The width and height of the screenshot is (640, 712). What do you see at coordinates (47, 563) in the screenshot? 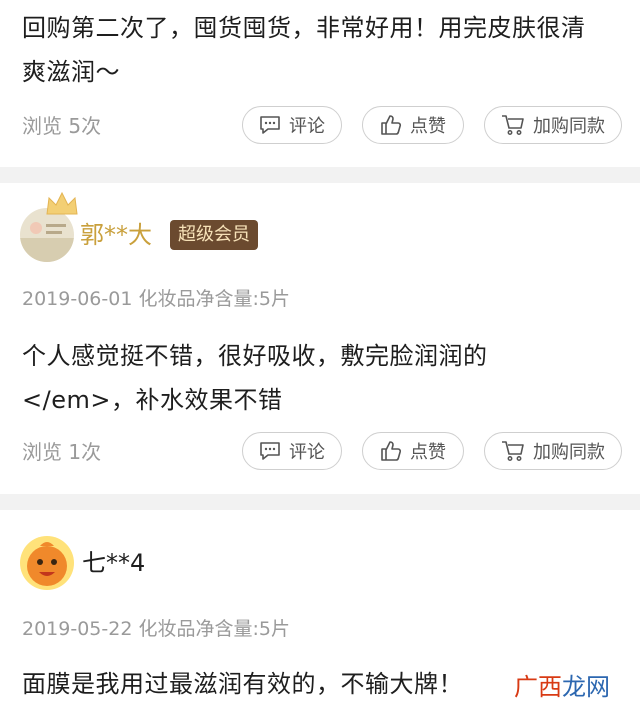
I see `avatar` at bounding box center [47, 563].